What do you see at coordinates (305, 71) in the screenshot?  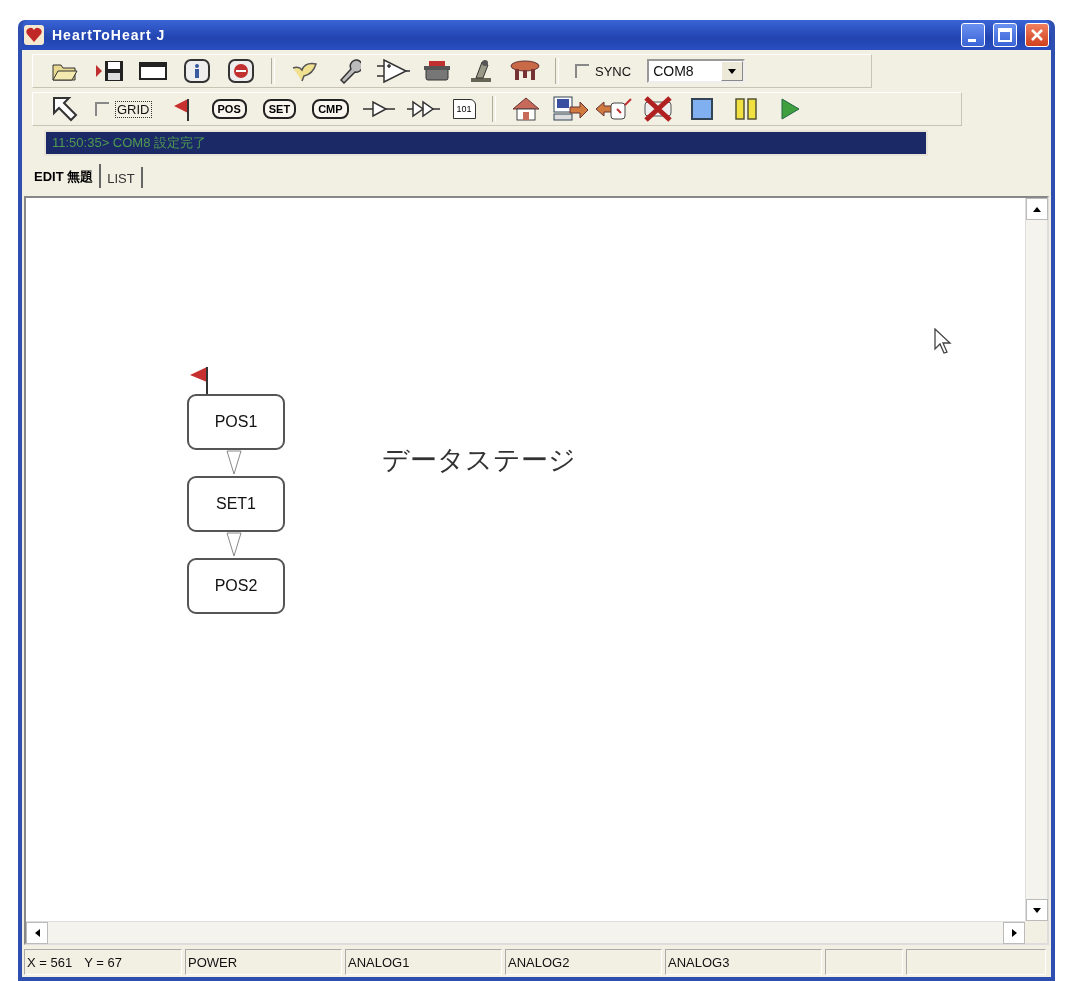 I see `bird-icon` at bounding box center [305, 71].